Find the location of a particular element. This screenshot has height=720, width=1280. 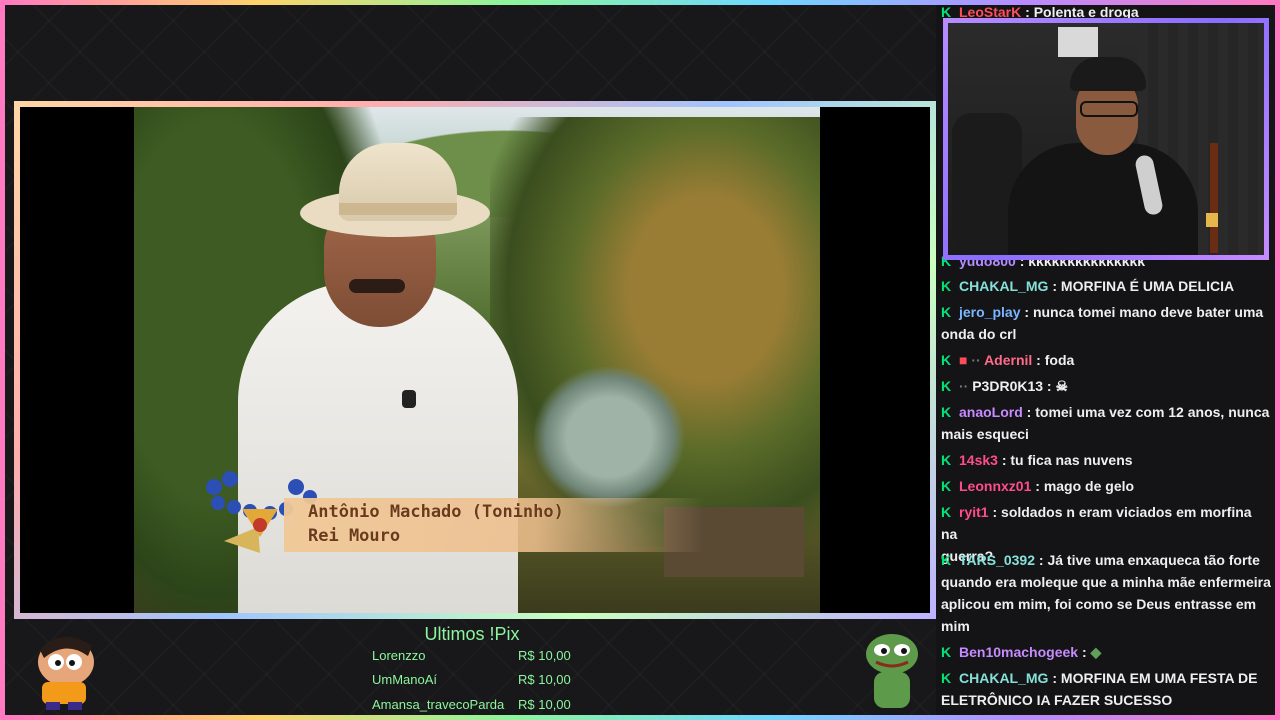

chat-message: K ·· P3DR0K13 : ☠ is located at coordinates (1106, 386).